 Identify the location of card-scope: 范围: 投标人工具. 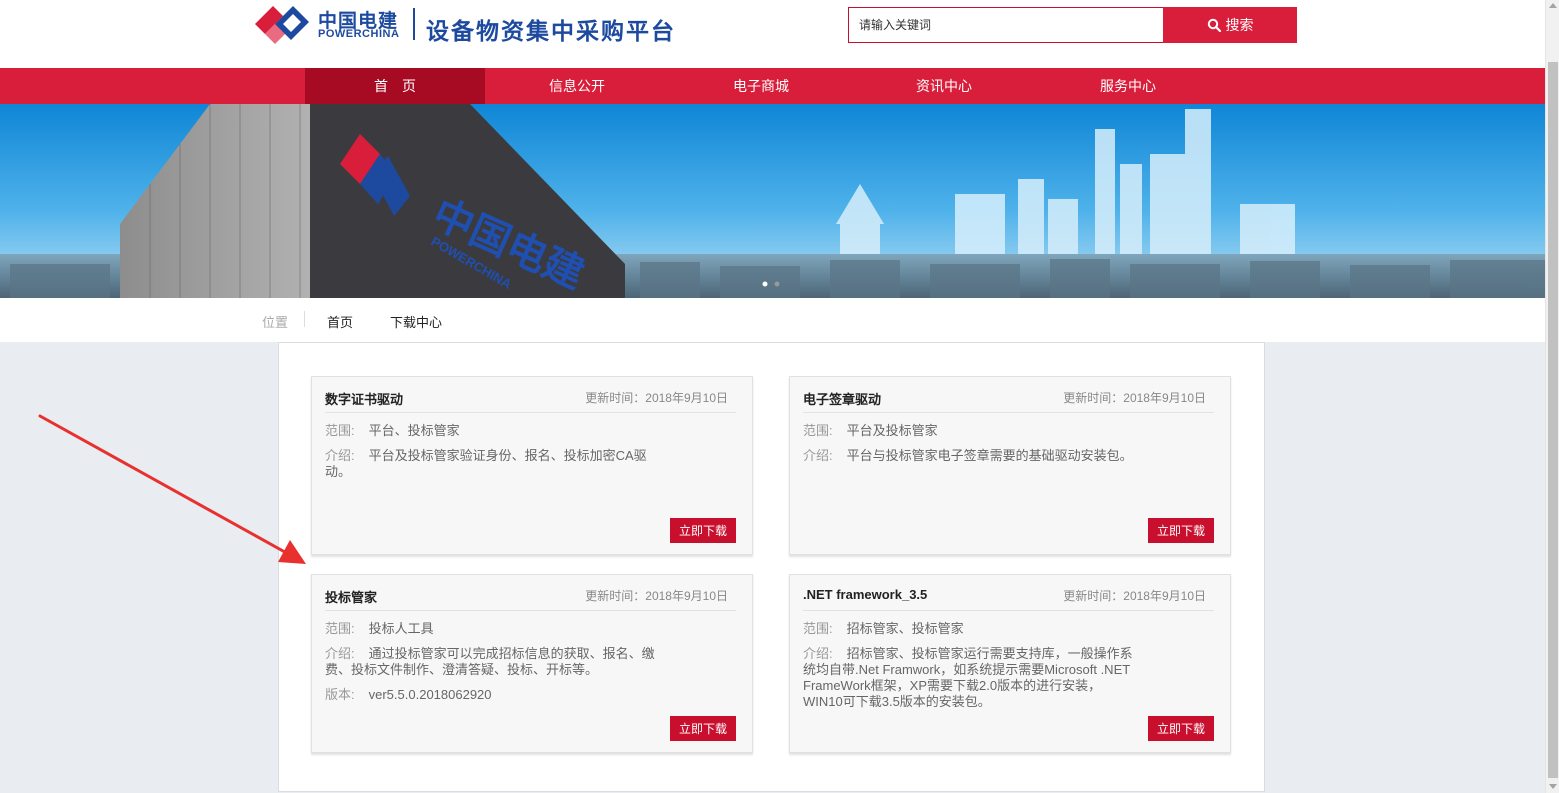
(490, 629).